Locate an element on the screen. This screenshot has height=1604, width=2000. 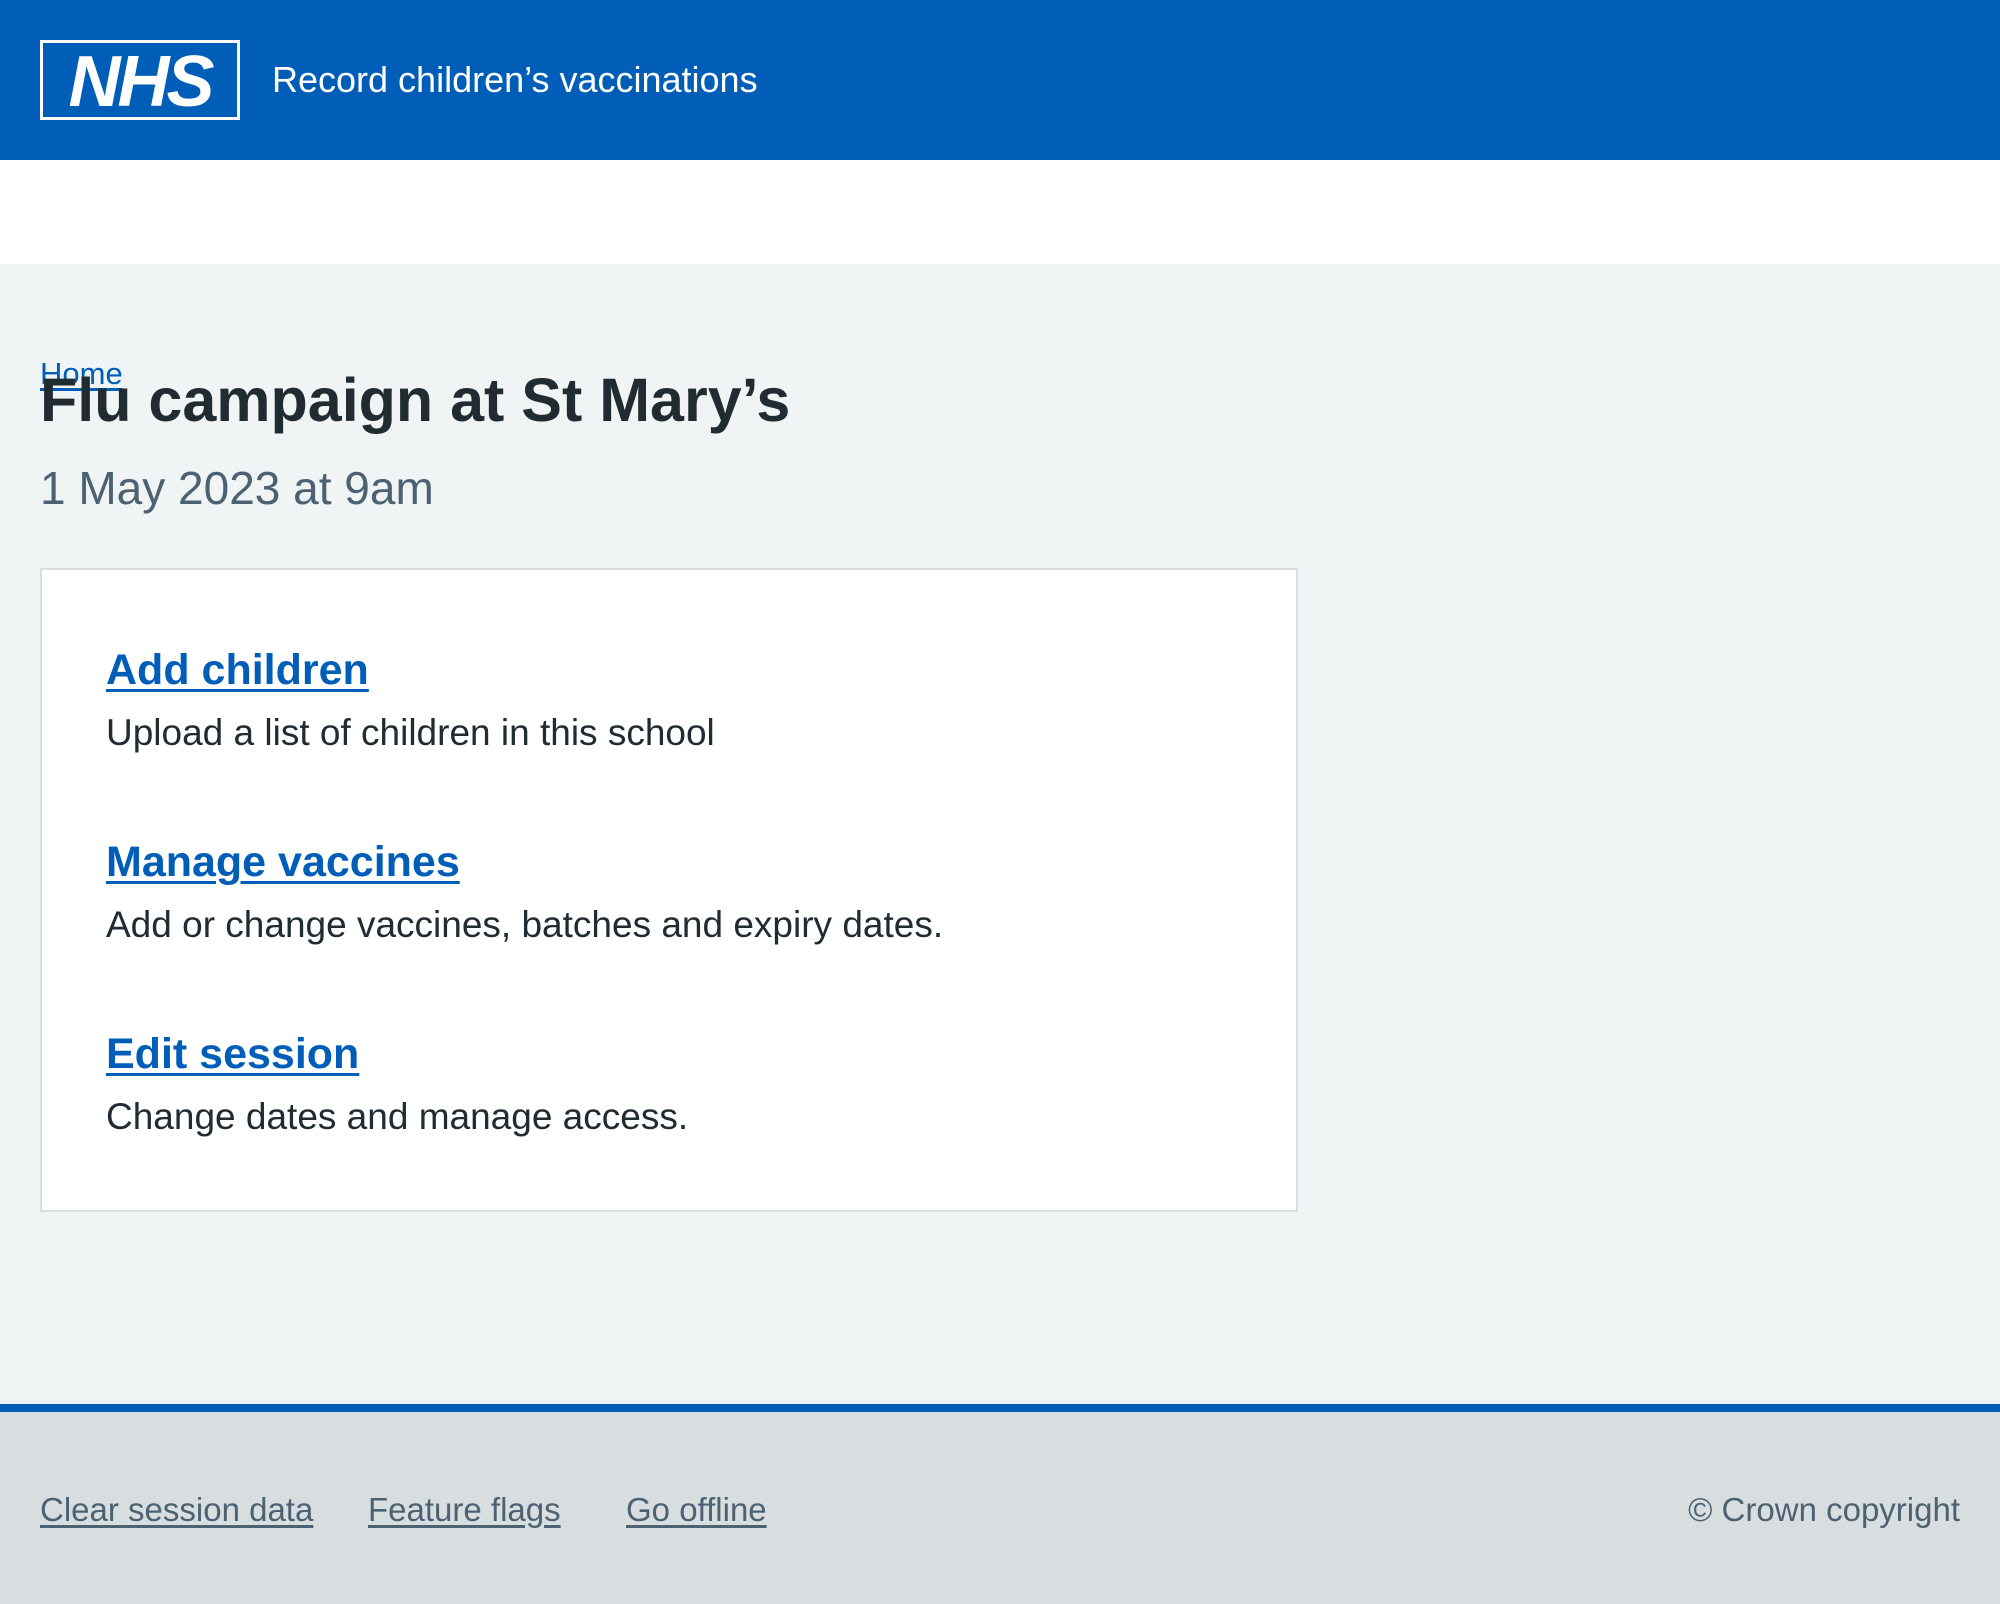
manage-vaccines-link: Manage vaccines is located at coordinates (666, 862).